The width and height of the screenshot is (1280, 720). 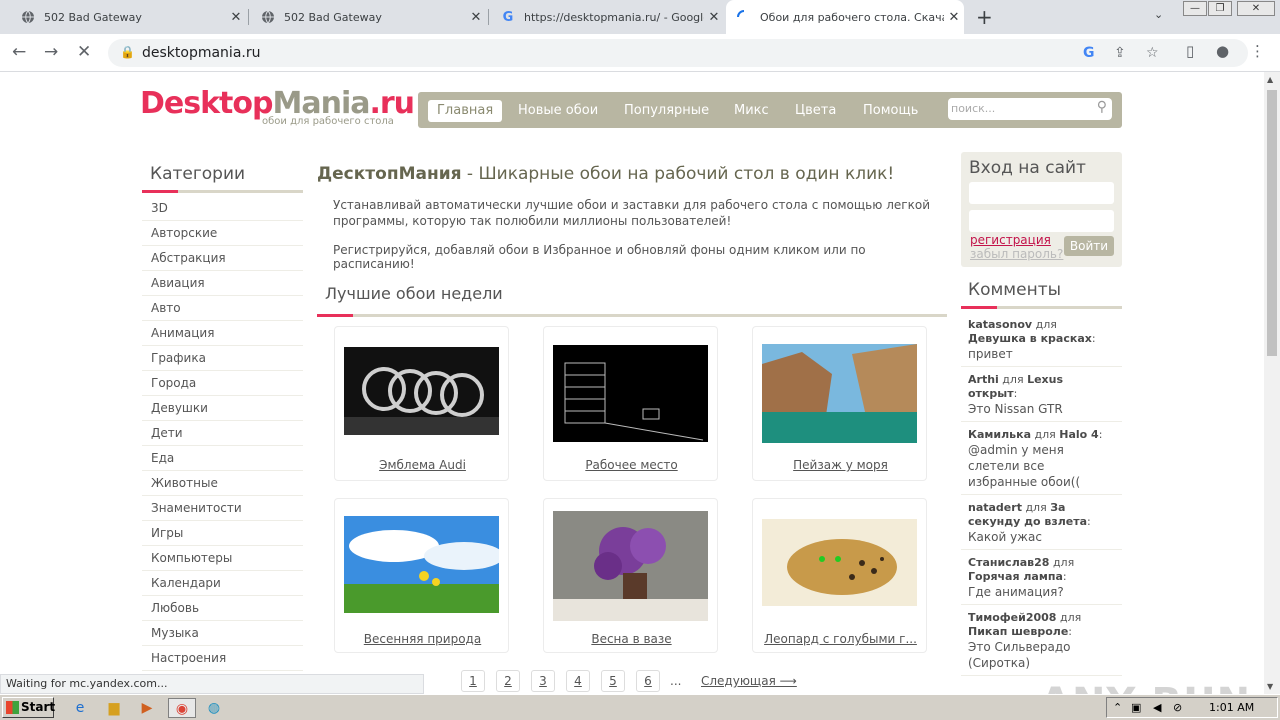 What do you see at coordinates (51, 52) in the screenshot?
I see `forward-arrow-icon: →` at bounding box center [51, 52].